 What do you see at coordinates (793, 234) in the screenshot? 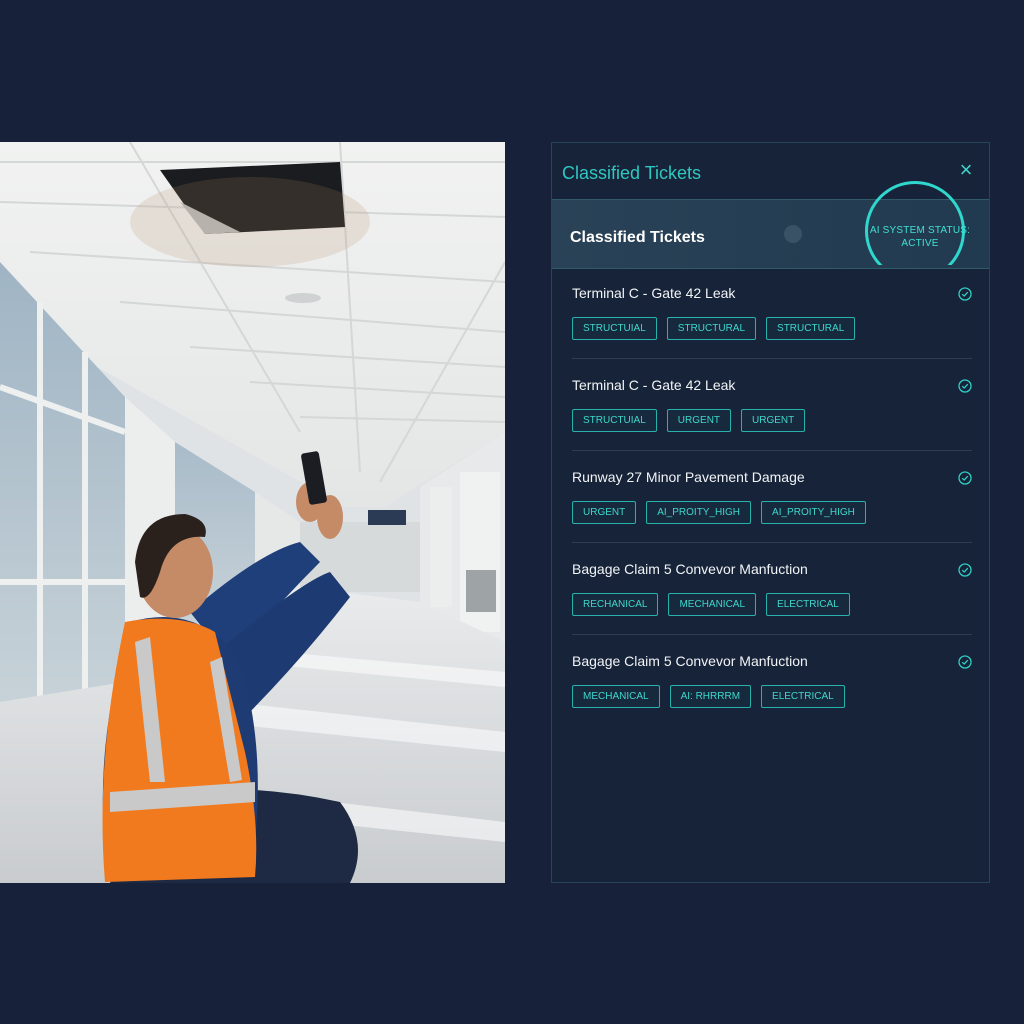
I see `header-indicator-dot` at bounding box center [793, 234].